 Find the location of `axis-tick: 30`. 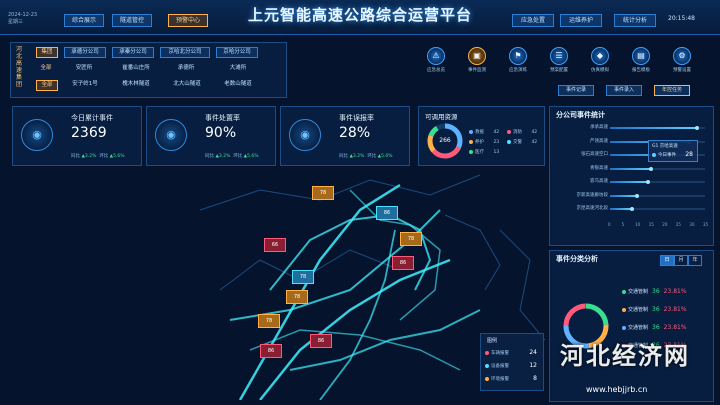

axis-tick: 30 is located at coordinates (692, 224).